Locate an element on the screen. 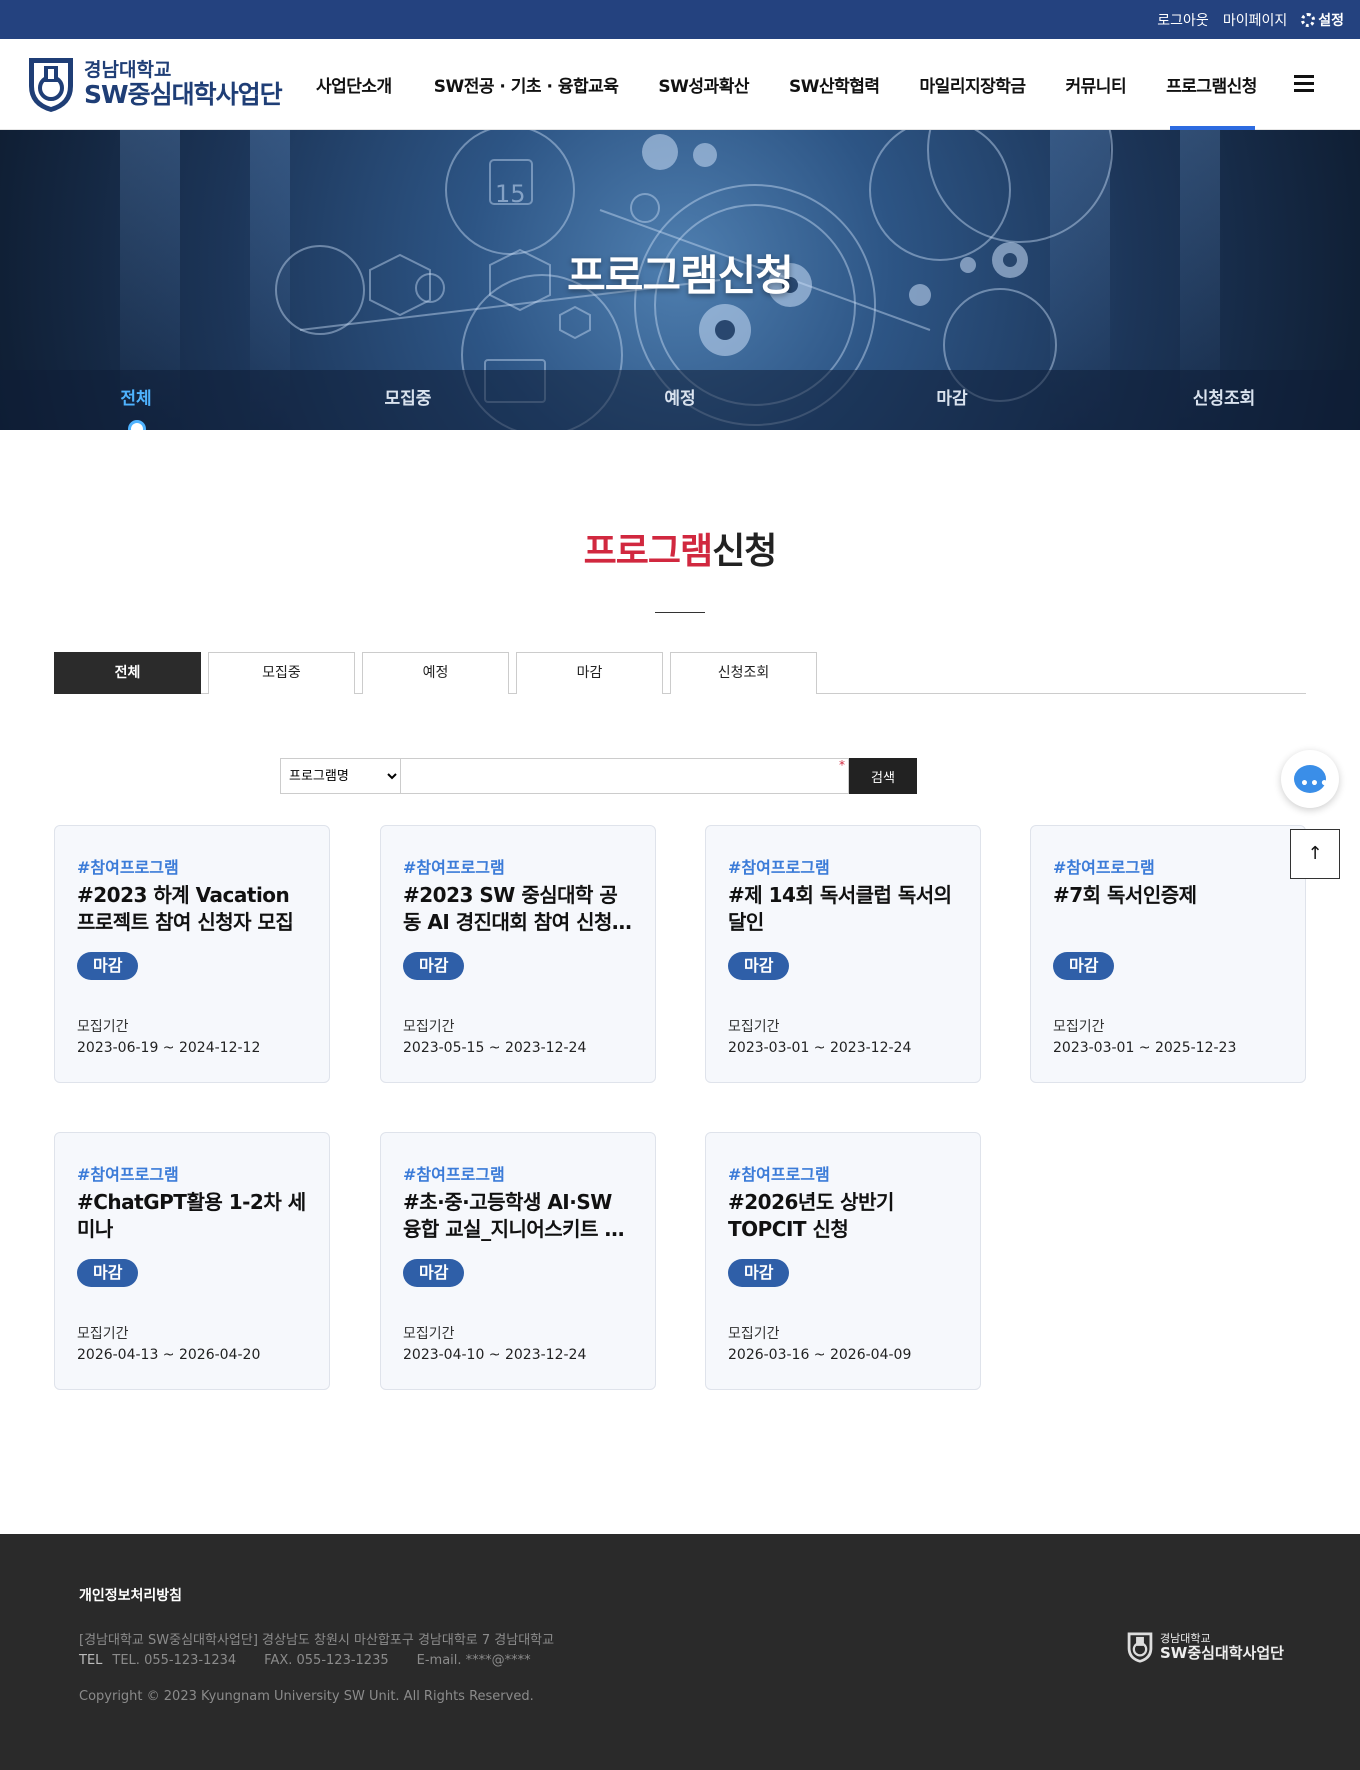 The width and height of the screenshot is (1360, 1770). hero-sub-tabs: 전체 모집중 예정 마감 신청조회 is located at coordinates (680, 400).